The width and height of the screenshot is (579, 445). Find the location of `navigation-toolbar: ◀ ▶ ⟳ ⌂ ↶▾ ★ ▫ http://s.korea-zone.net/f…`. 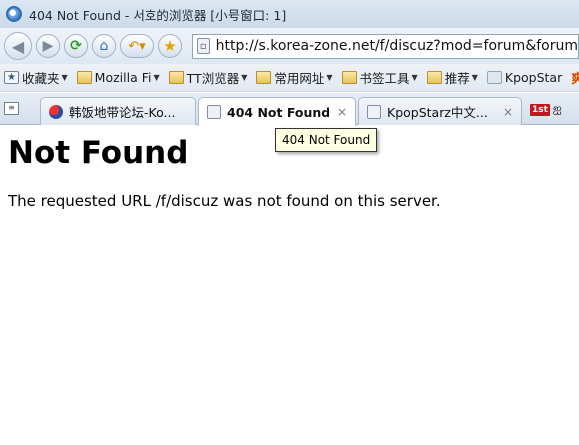

navigation-toolbar: ◀ ▶ ⟳ ⌂ ↶▾ ★ ▫ http://s.korea-zone.net/f… is located at coordinates (289, 46).